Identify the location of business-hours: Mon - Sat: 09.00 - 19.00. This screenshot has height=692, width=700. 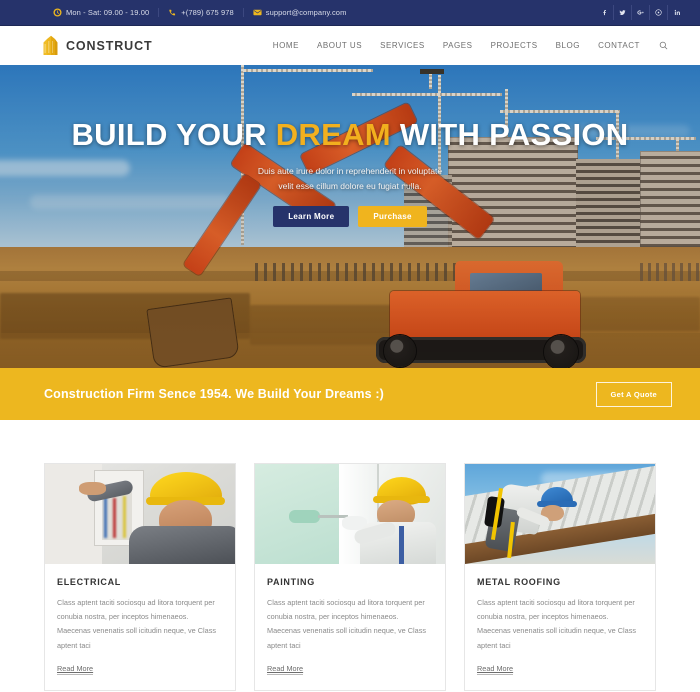
(101, 12).